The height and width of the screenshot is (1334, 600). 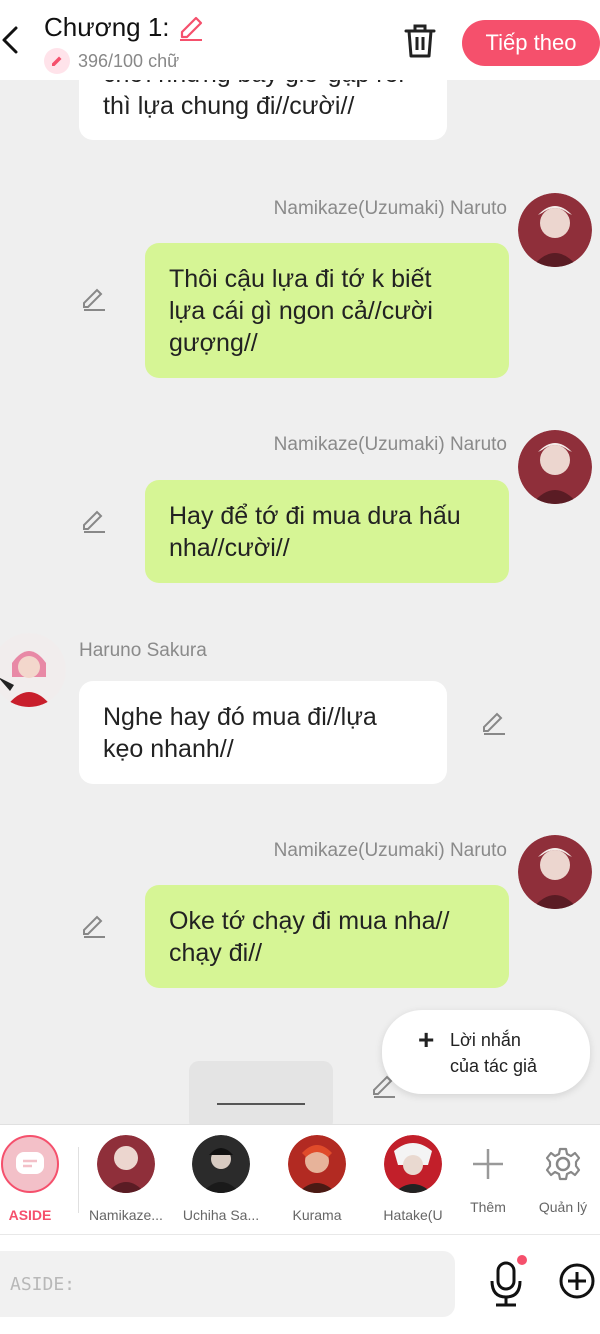 I want to click on character-label: Kurama, so click(x=317, y=1215).